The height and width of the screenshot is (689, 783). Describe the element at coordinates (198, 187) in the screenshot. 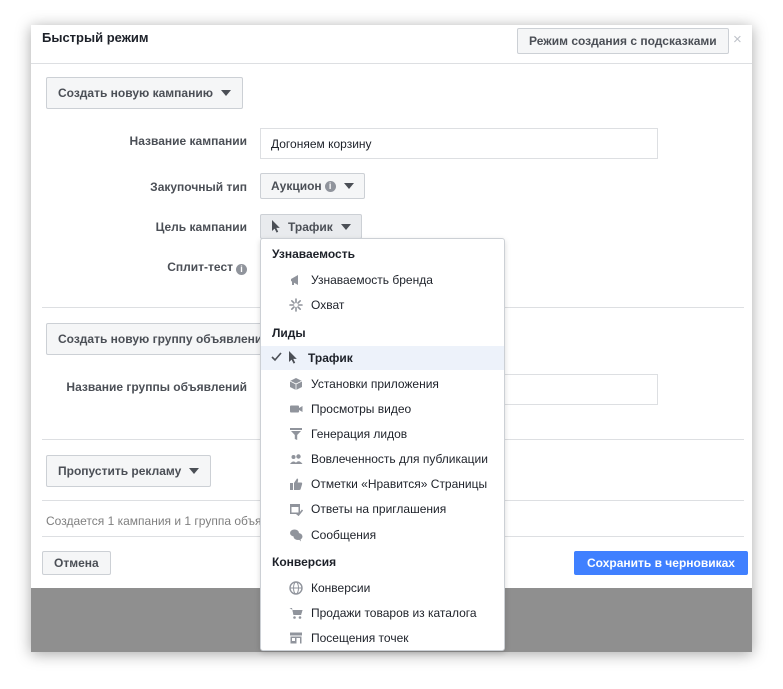

I see `buying-type-label: Закупочный тип` at that location.